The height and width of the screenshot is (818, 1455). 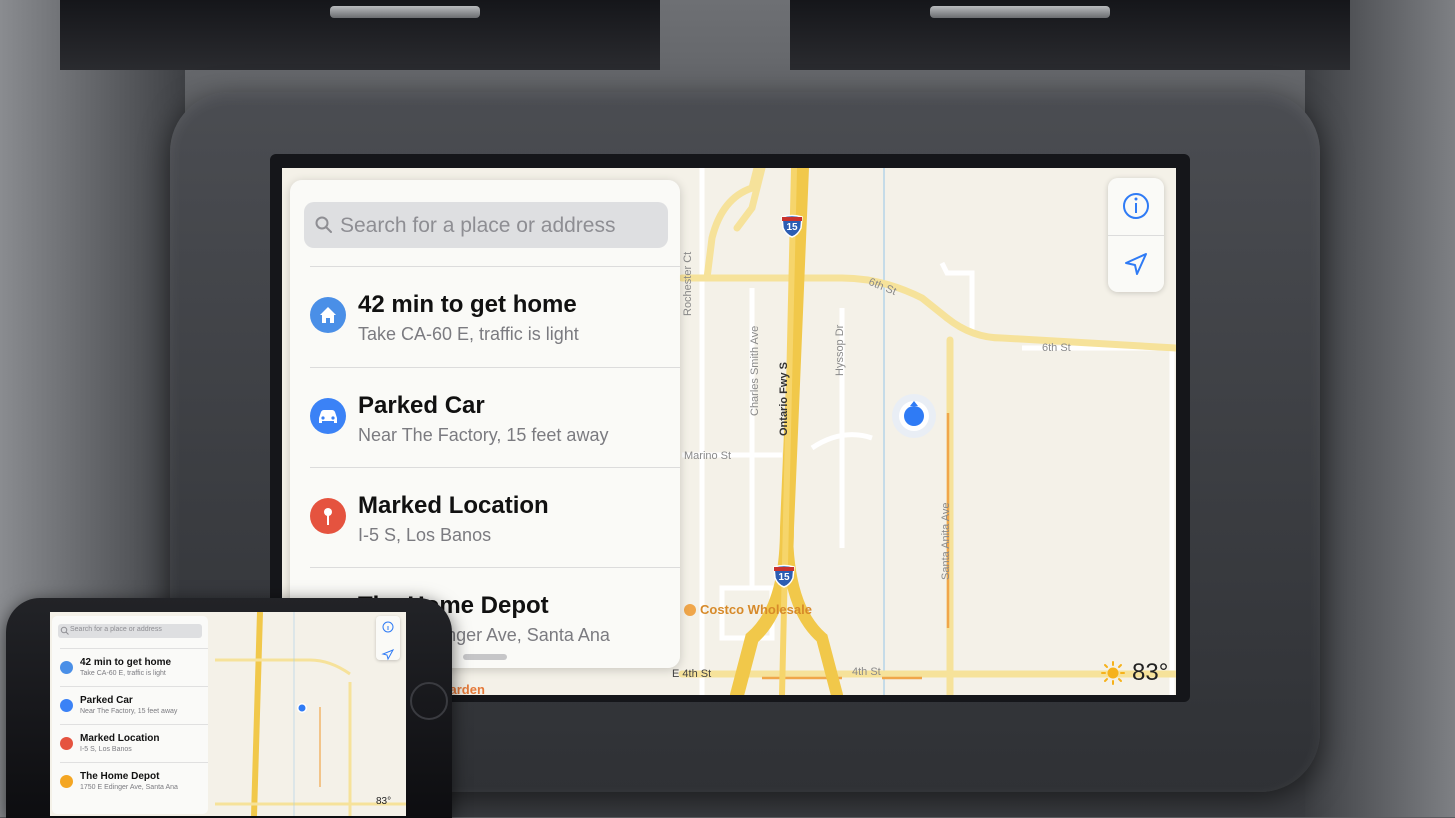 I want to click on search-bar: Search for a place or address, so click(x=486, y=225).